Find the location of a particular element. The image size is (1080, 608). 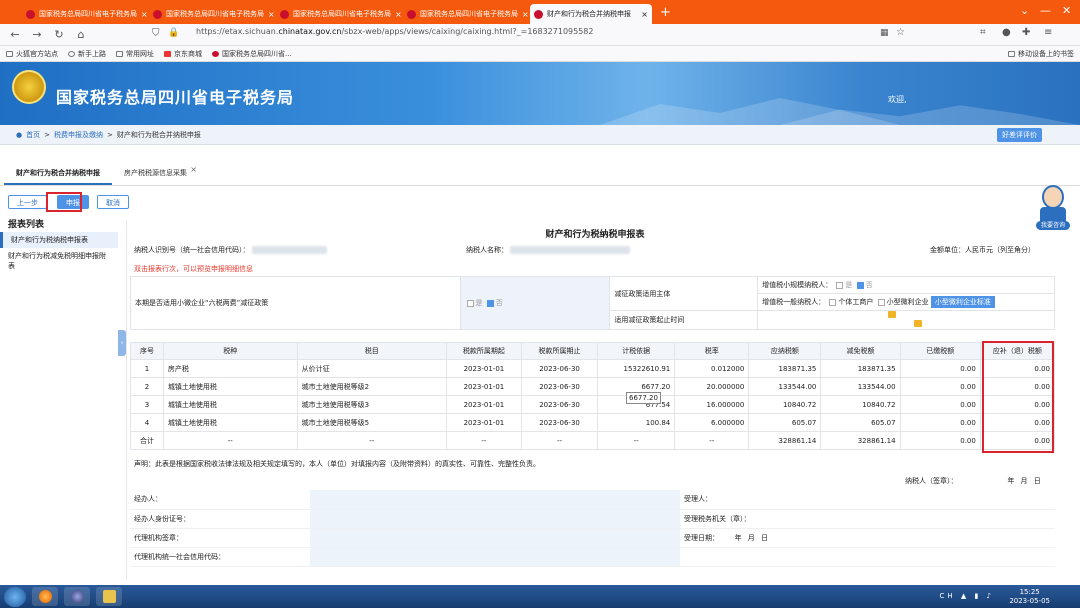

menu-icon: ≡ is located at coordinates (1048, 32).